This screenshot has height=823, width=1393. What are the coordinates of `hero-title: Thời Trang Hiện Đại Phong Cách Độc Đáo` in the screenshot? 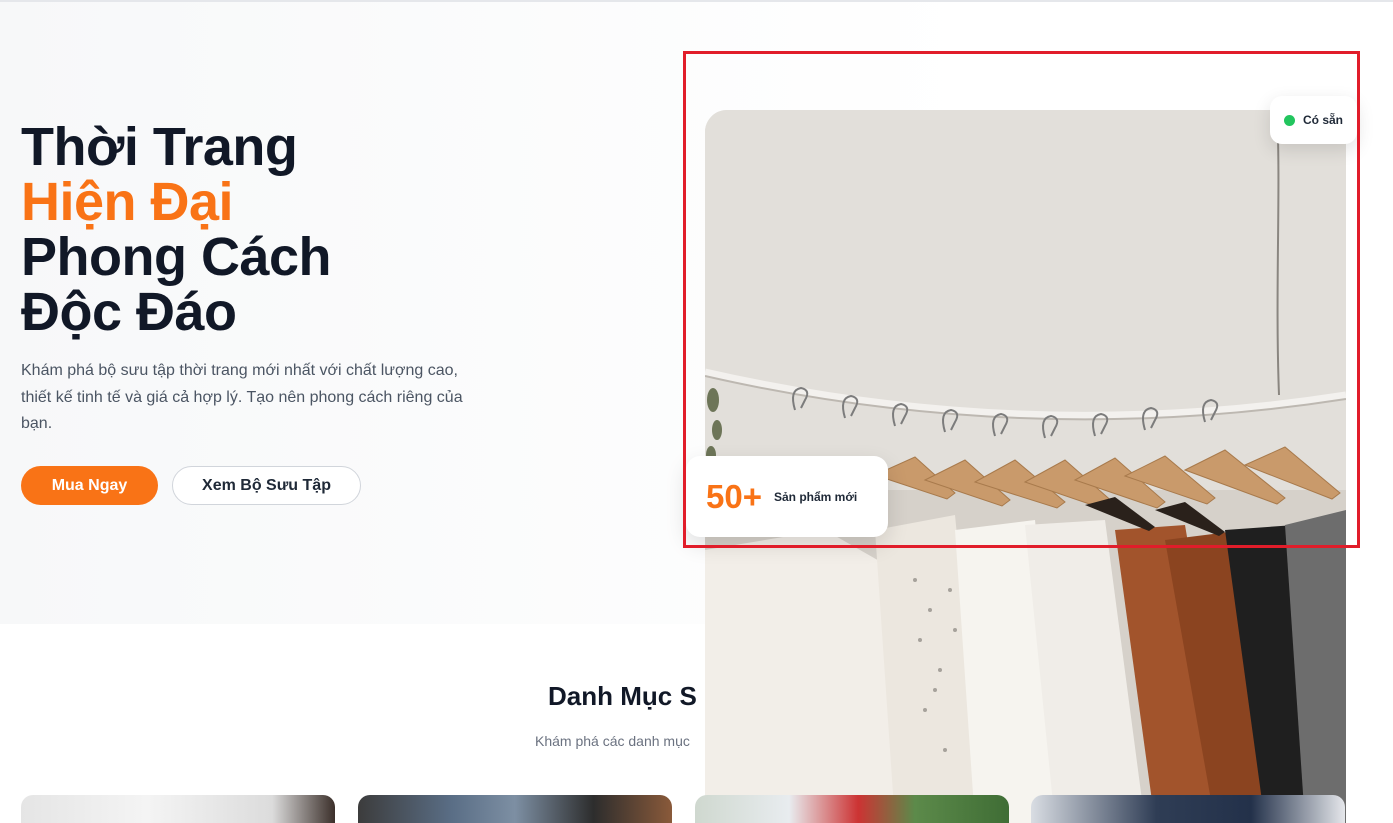 It's located at (281, 230).